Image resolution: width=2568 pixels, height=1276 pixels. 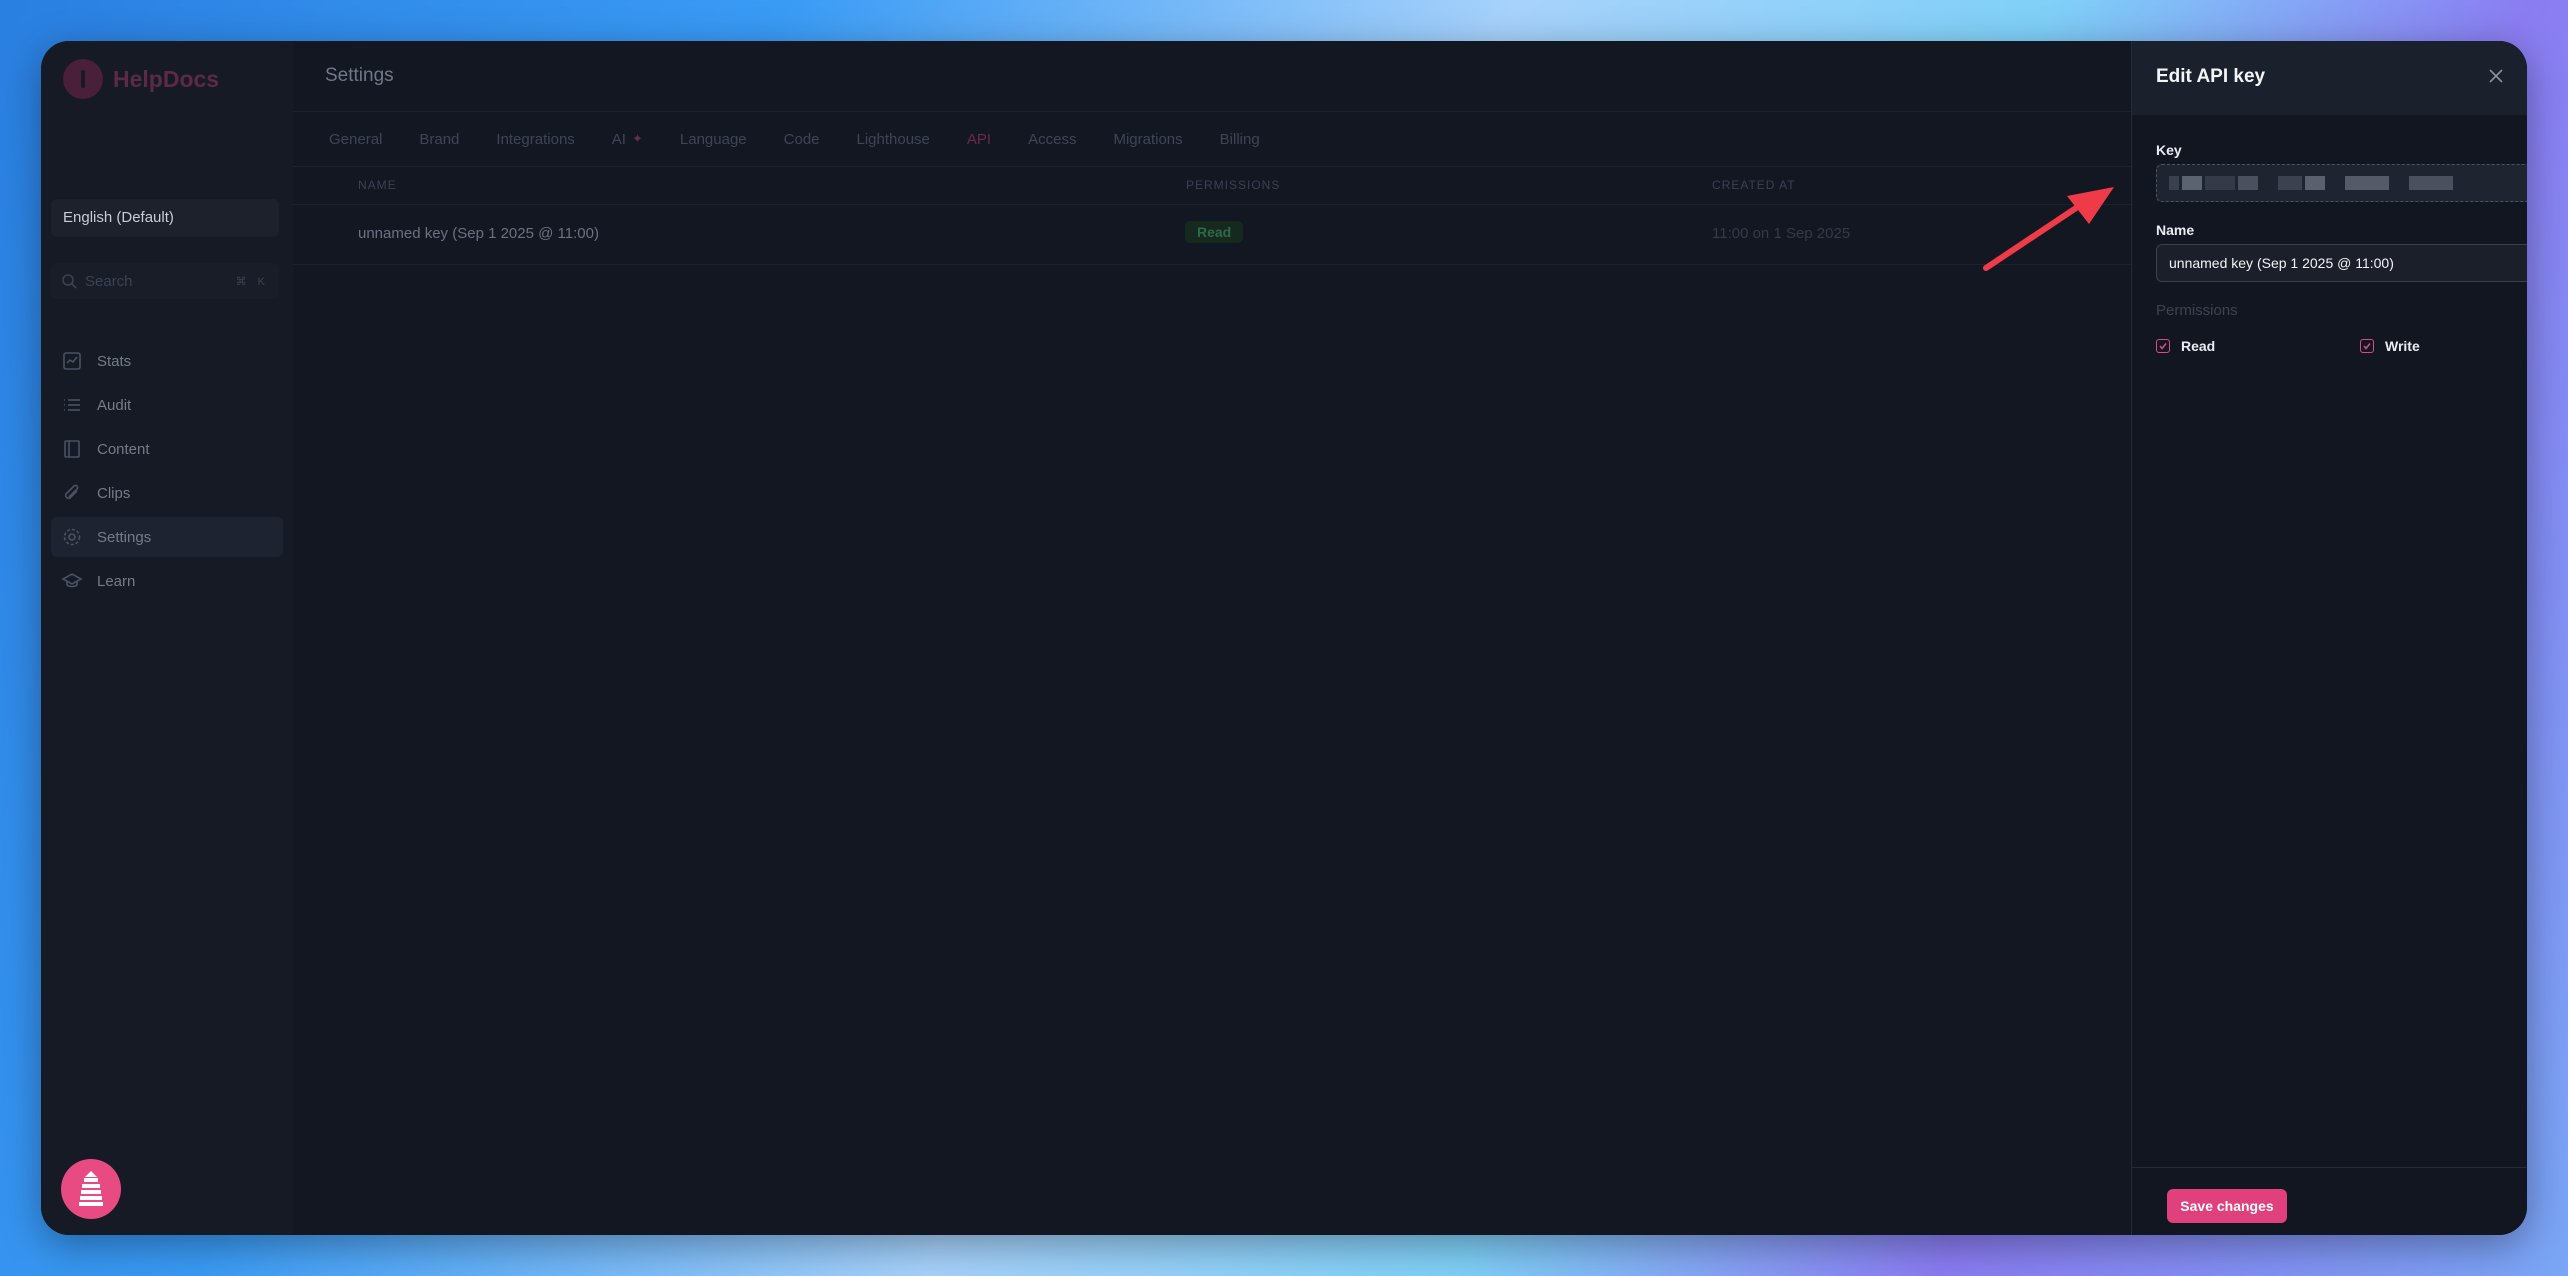 I want to click on graduation-cap-icon, so click(x=72, y=580).